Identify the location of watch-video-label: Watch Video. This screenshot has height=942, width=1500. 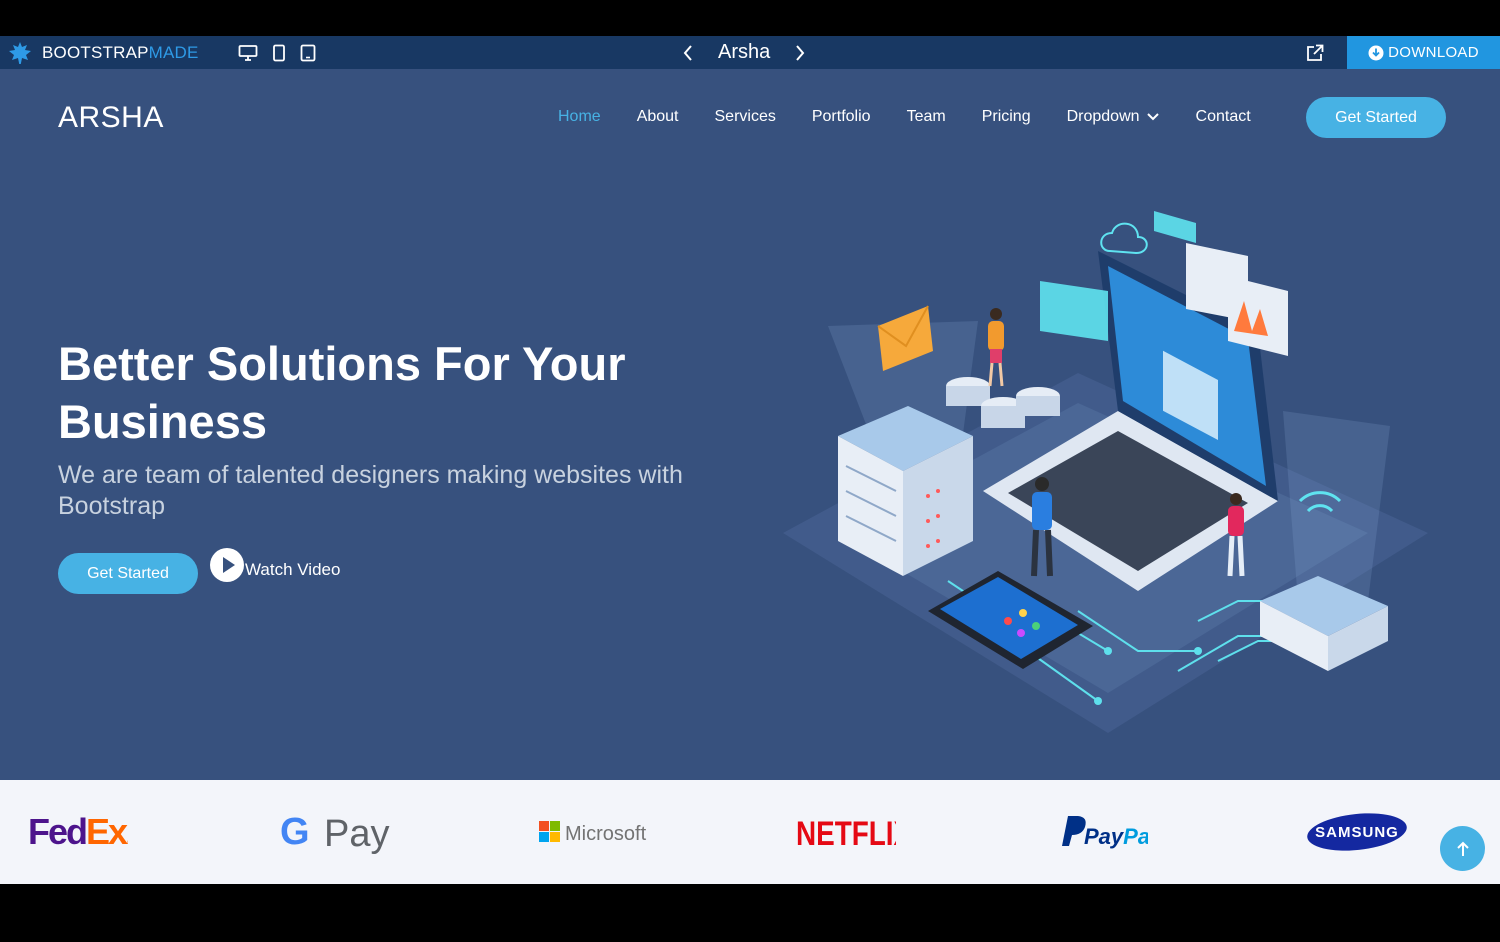
(293, 569).